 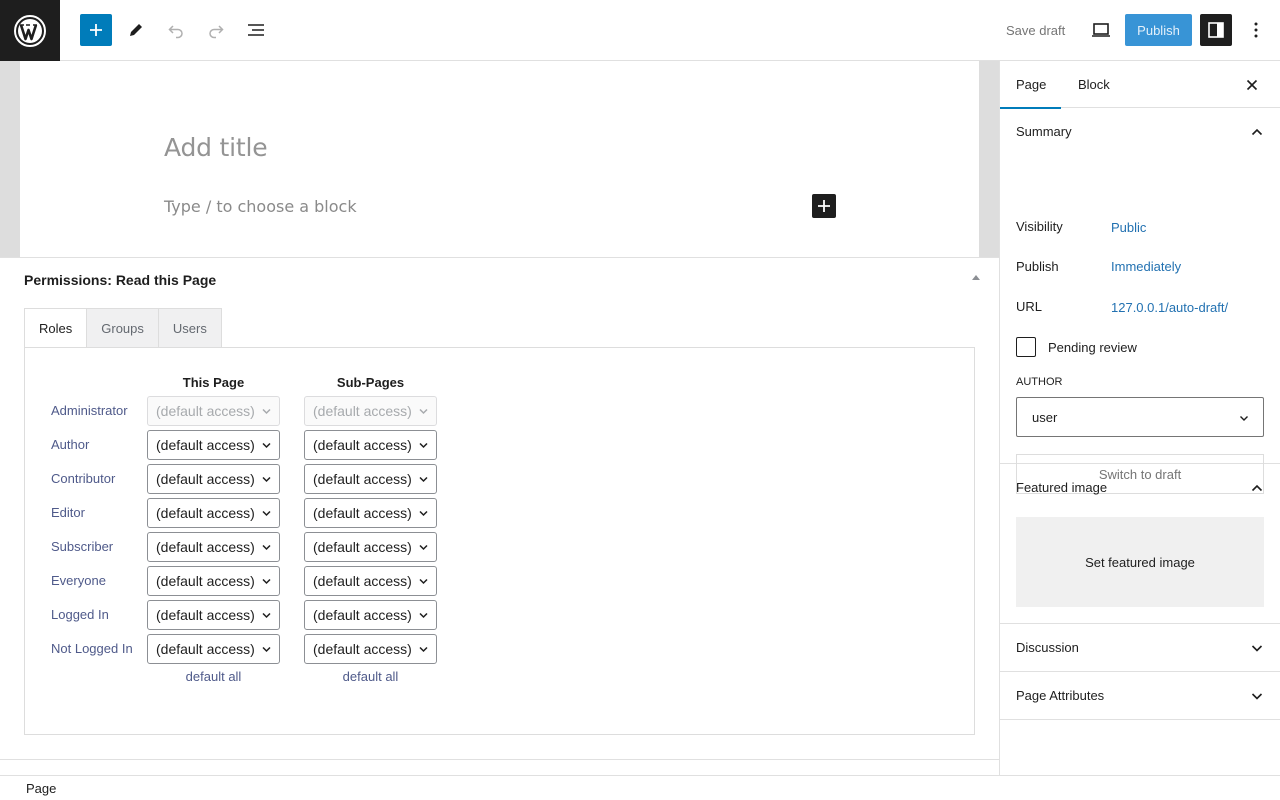 What do you see at coordinates (1029, 306) in the screenshot?
I see `url-label: URL` at bounding box center [1029, 306].